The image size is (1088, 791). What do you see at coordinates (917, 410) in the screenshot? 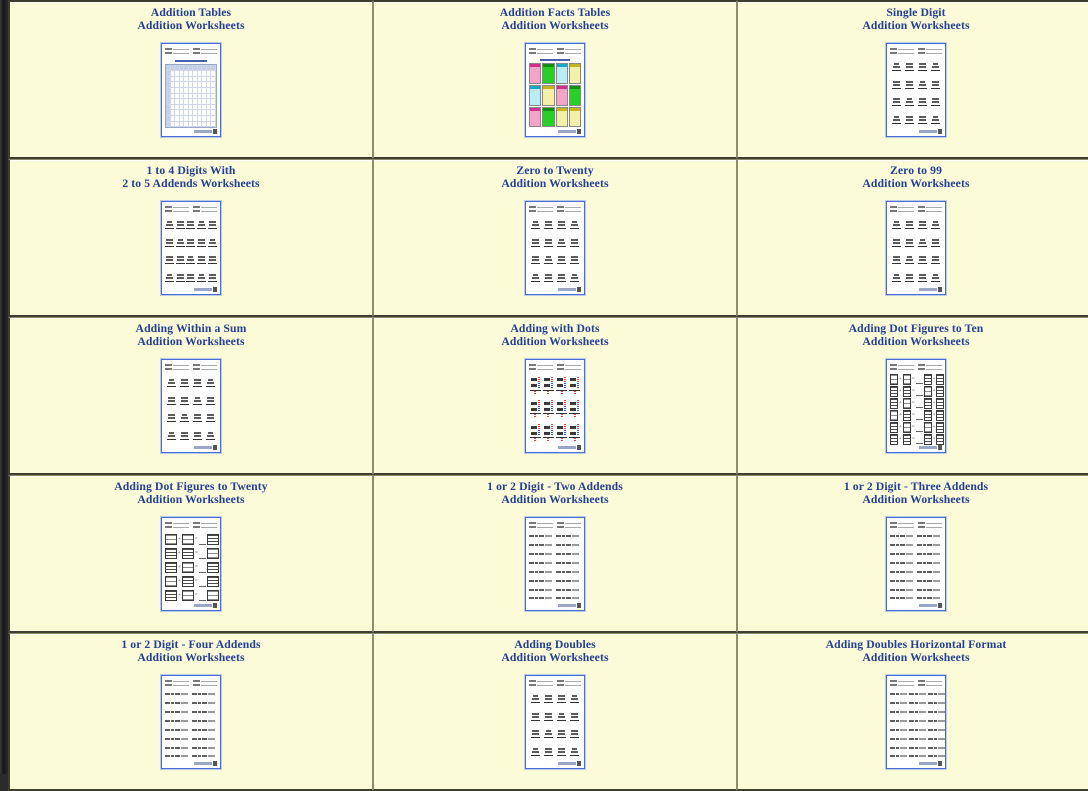
I see `worksheet-body: +=+=+=+=+=+=+=+=+=+=+=+=` at bounding box center [917, 410].